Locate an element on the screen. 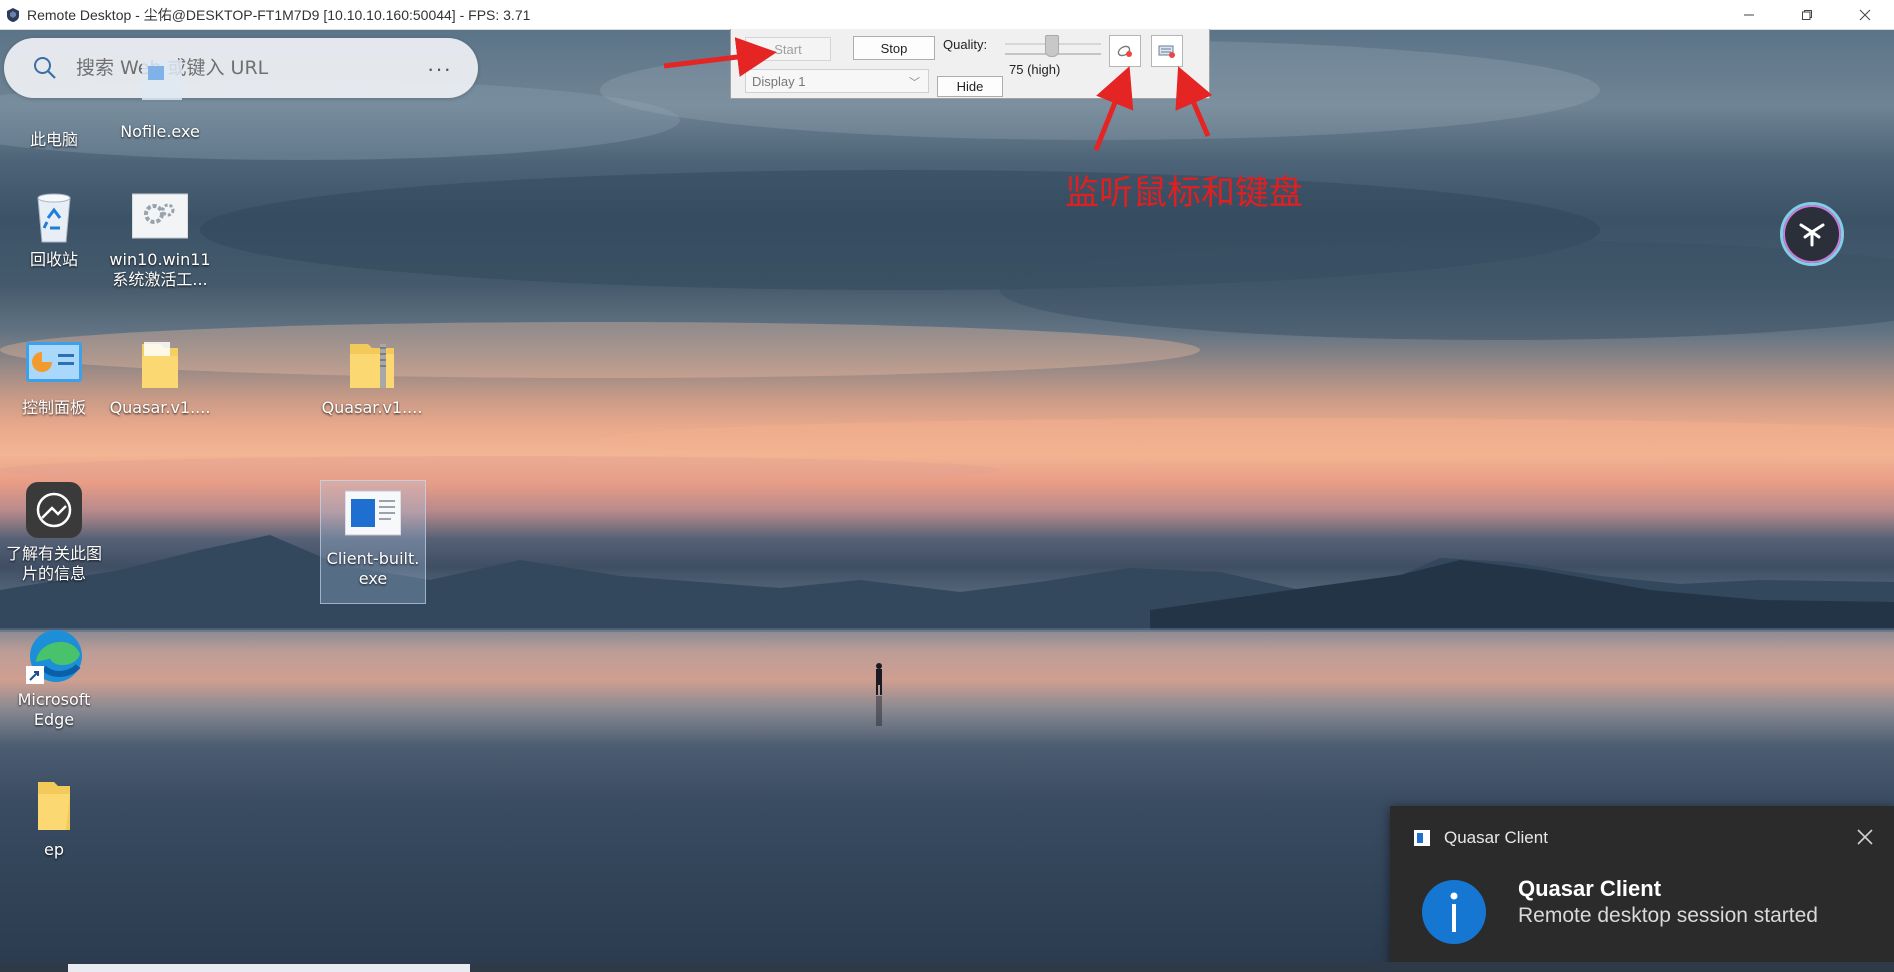 This screenshot has width=1894, height=972. desktop-icon-label: Microsoft Edge is located at coordinates (54, 709).